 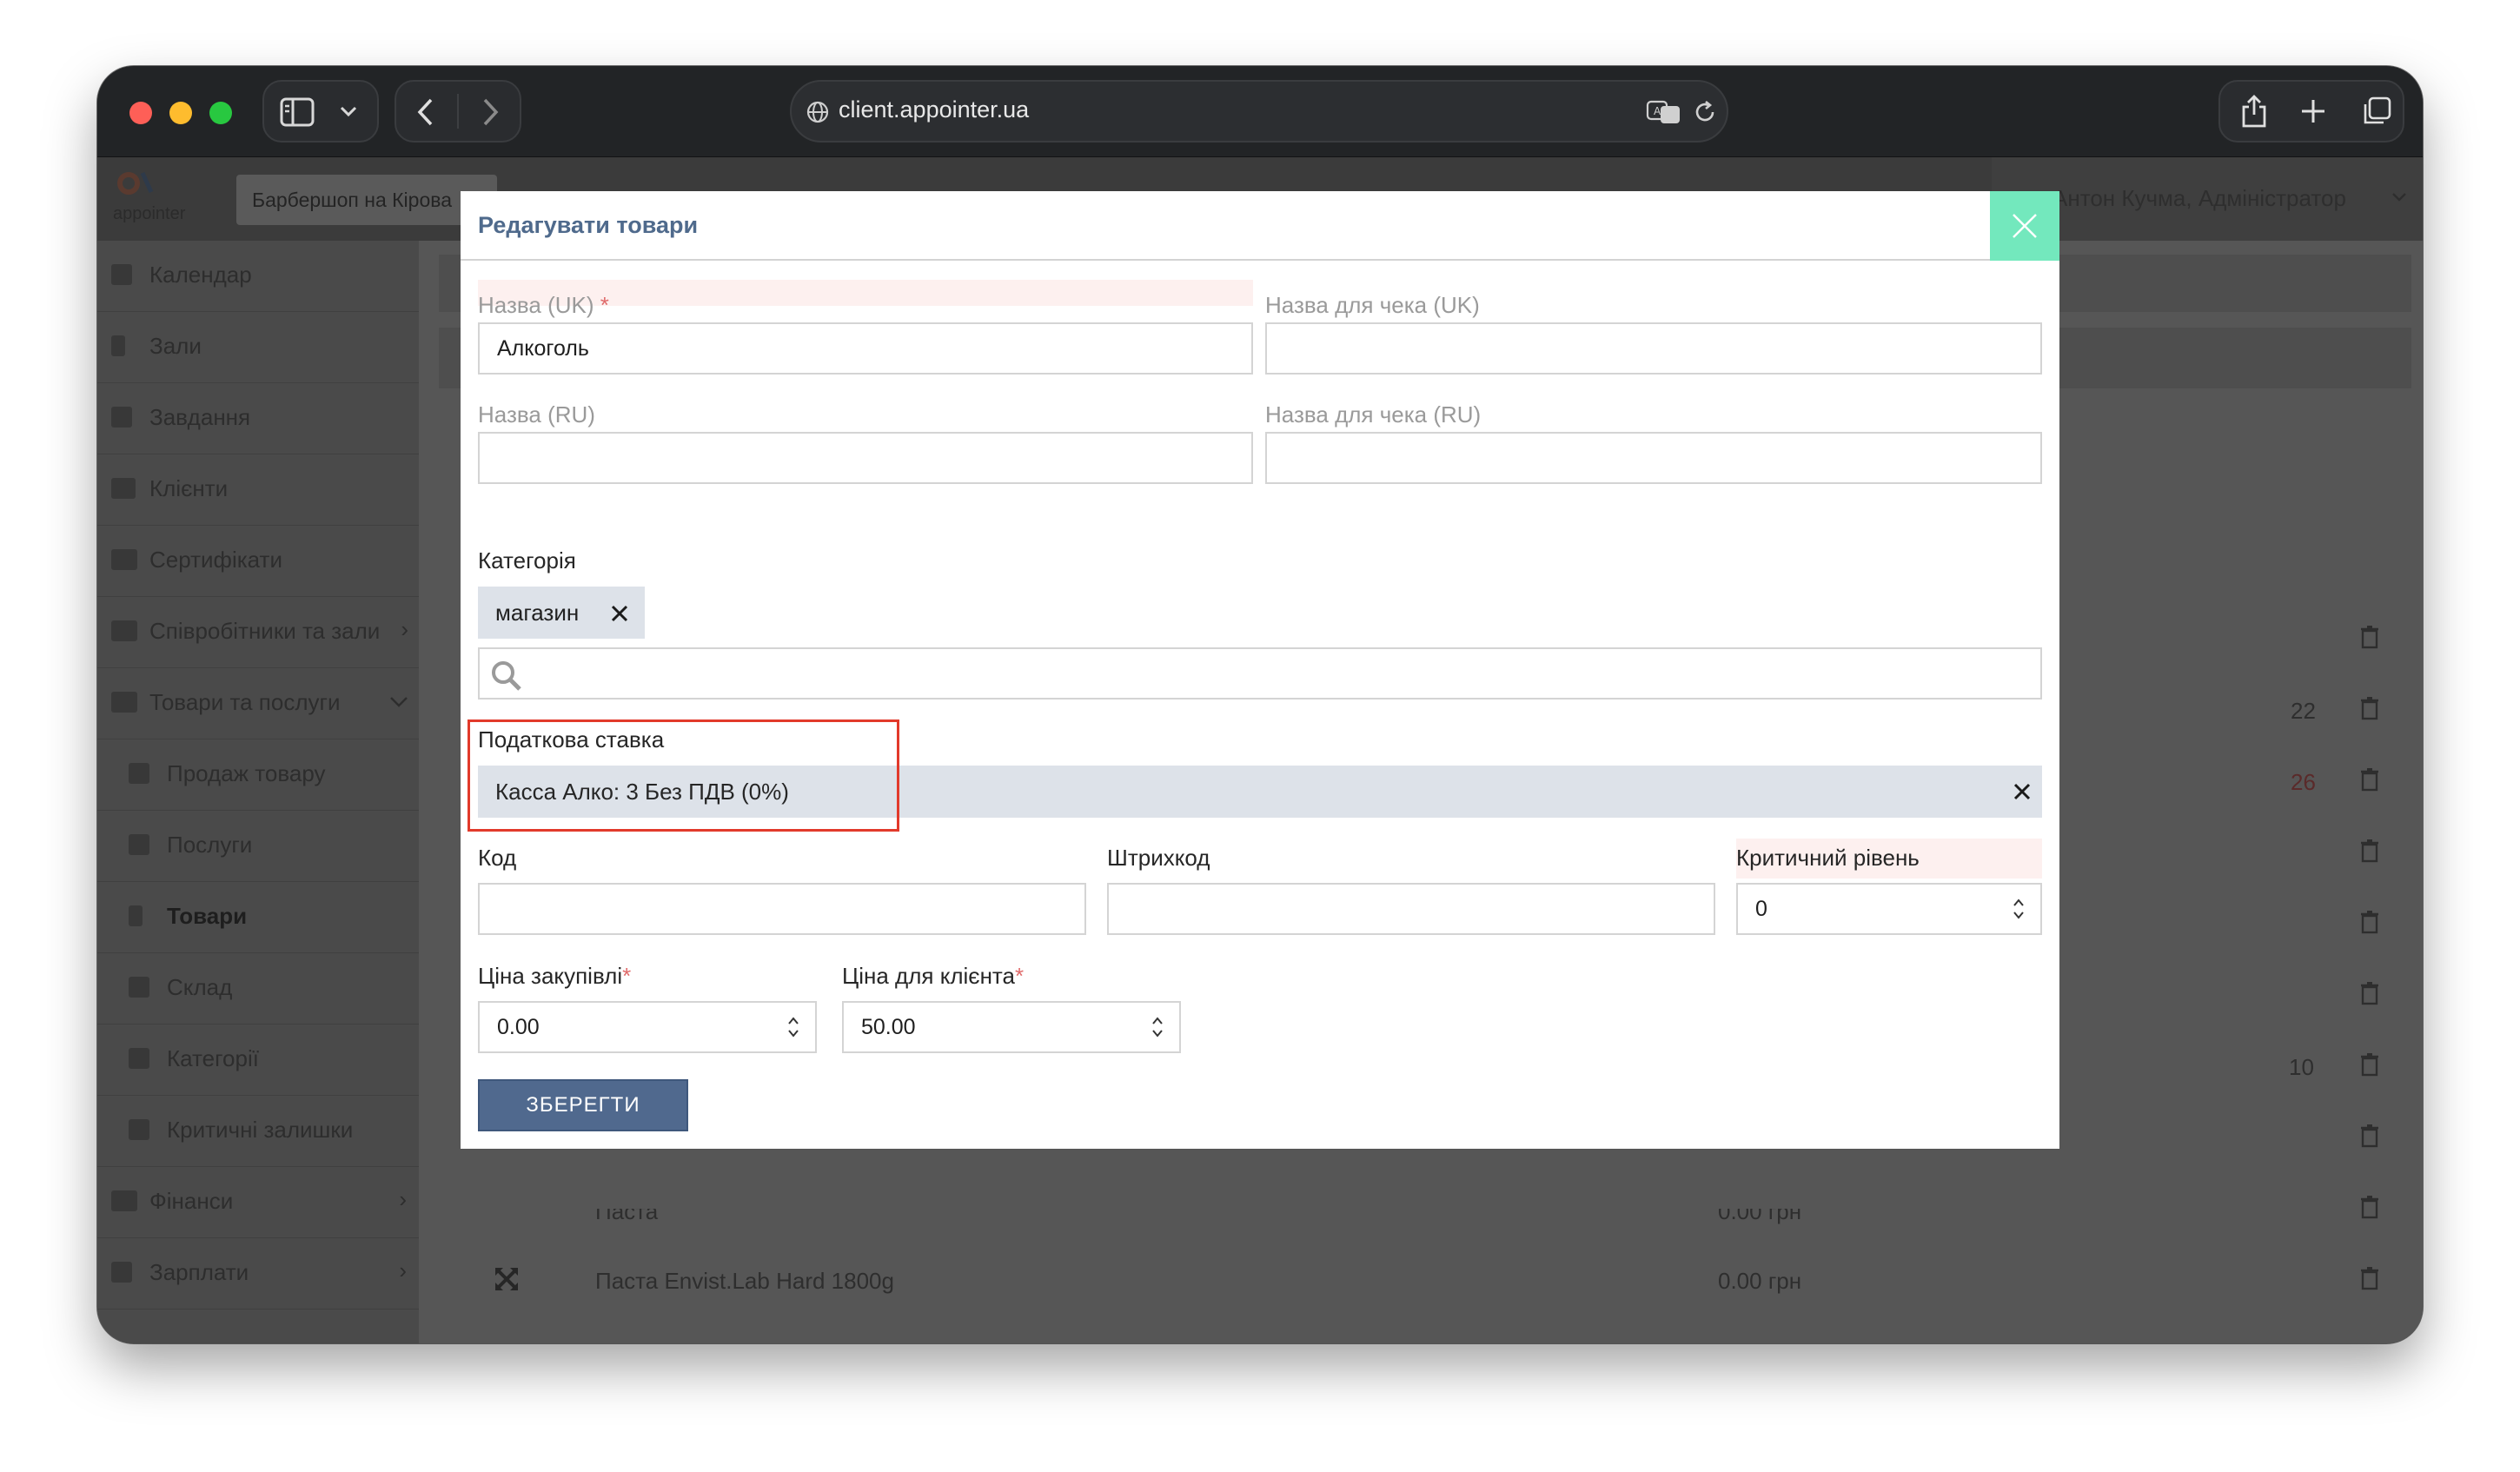 I want to click on tag-icon, so click(x=139, y=1058).